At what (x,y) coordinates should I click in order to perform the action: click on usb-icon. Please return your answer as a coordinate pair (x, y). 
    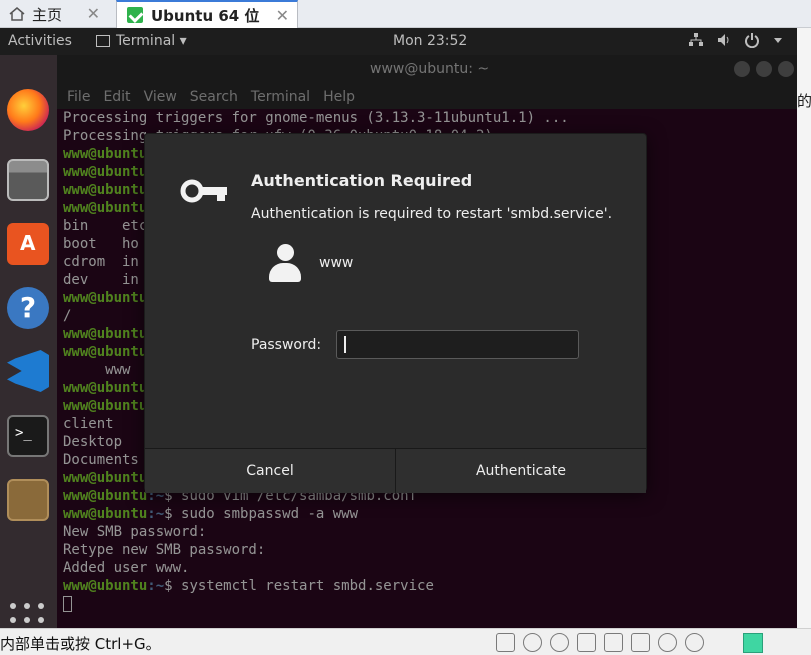
    Looking at the image, I should click on (640, 642).